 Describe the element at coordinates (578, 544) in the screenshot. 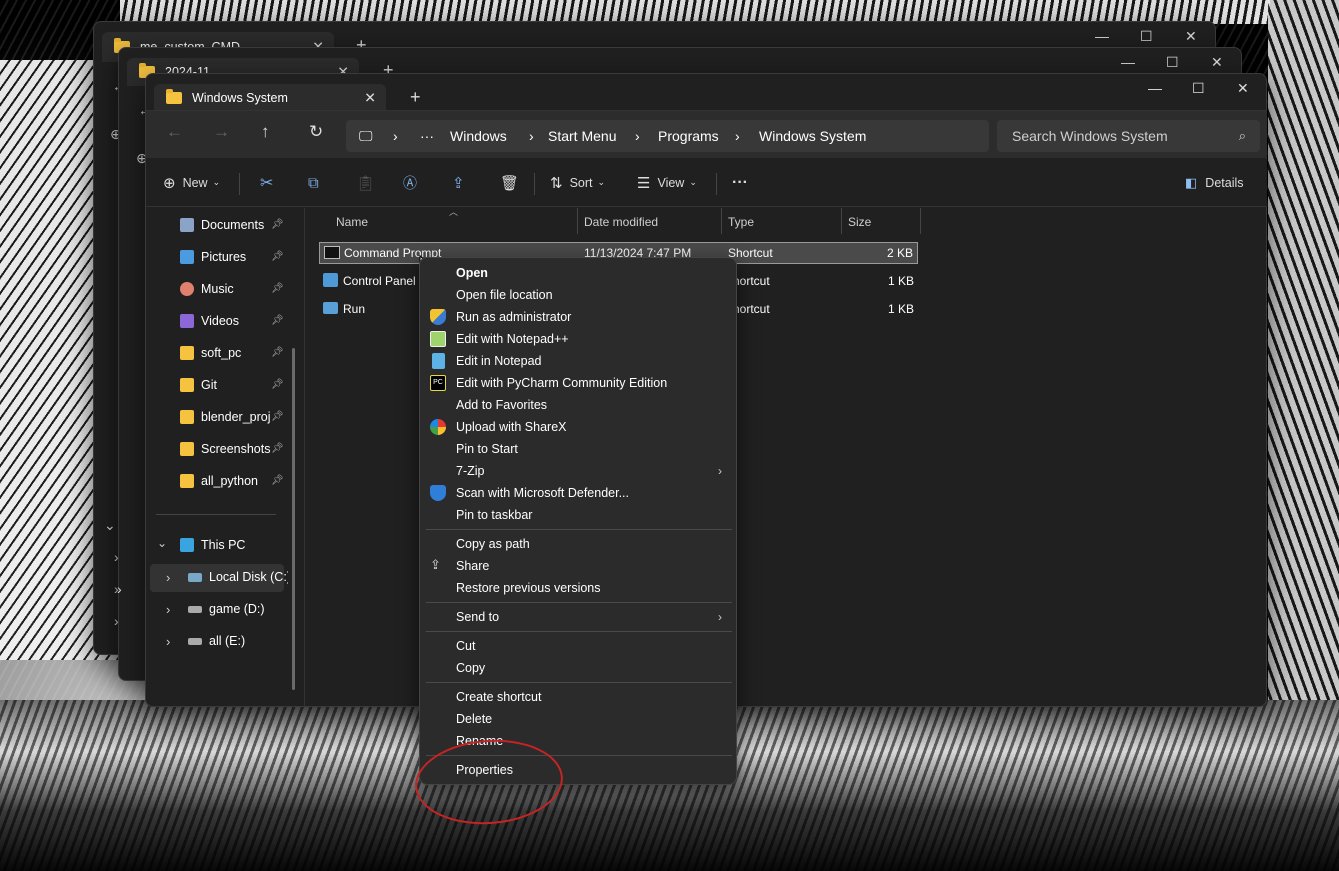

I see `menu-item-copy-as-path: Copy as path` at that location.